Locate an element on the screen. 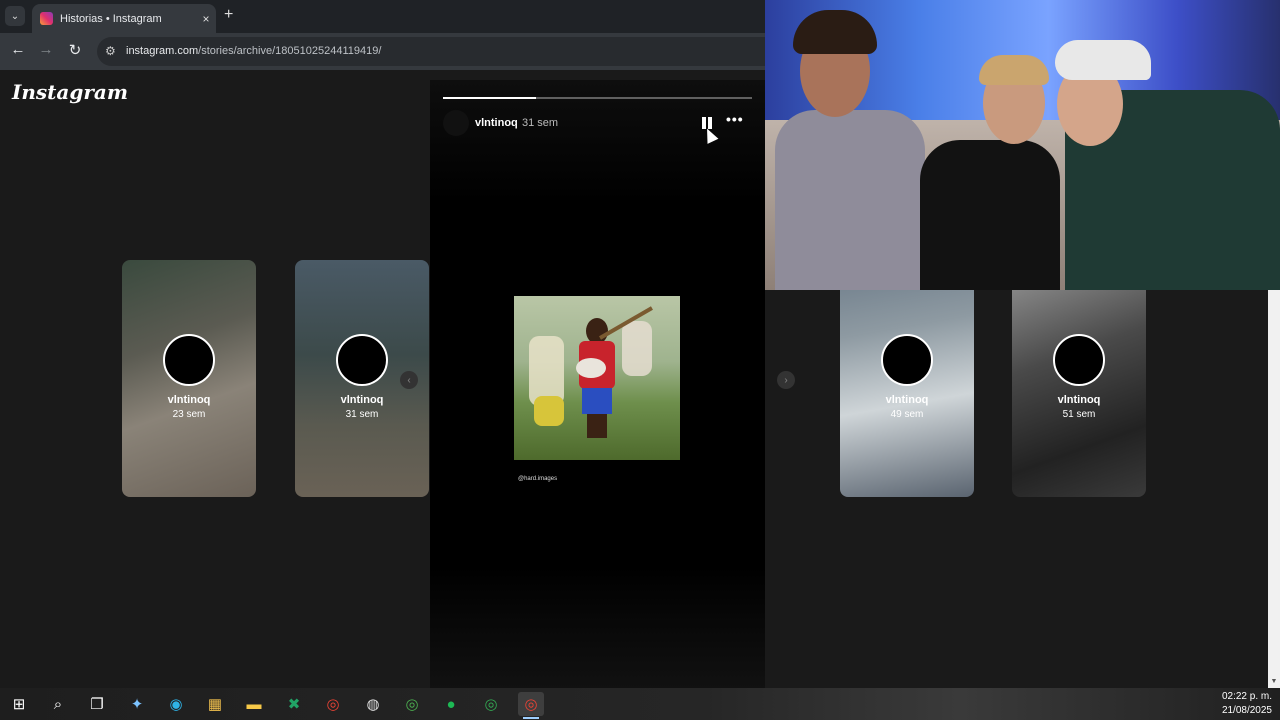 The width and height of the screenshot is (1280, 720). person-middle is located at coordinates (990, 215).